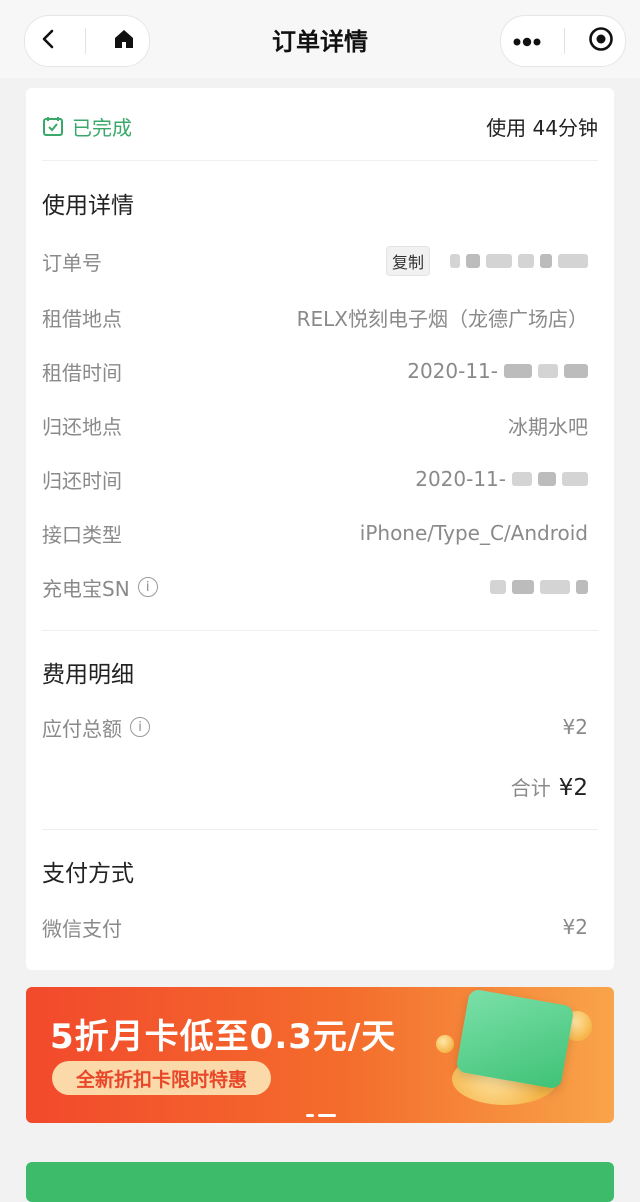 This screenshot has width=640, height=1202. What do you see at coordinates (575, 927) in the screenshot?
I see `payment-amount: ¥2` at bounding box center [575, 927].